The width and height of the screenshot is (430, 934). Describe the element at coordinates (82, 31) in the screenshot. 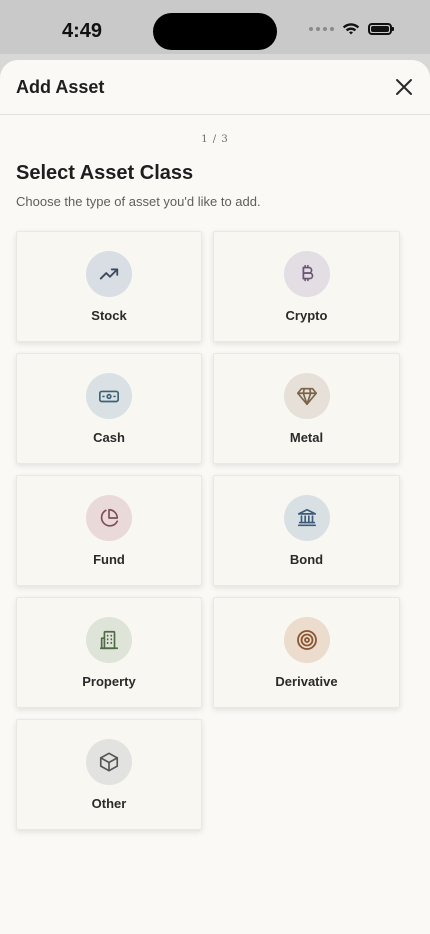

I see `status-time: 4:49` at that location.